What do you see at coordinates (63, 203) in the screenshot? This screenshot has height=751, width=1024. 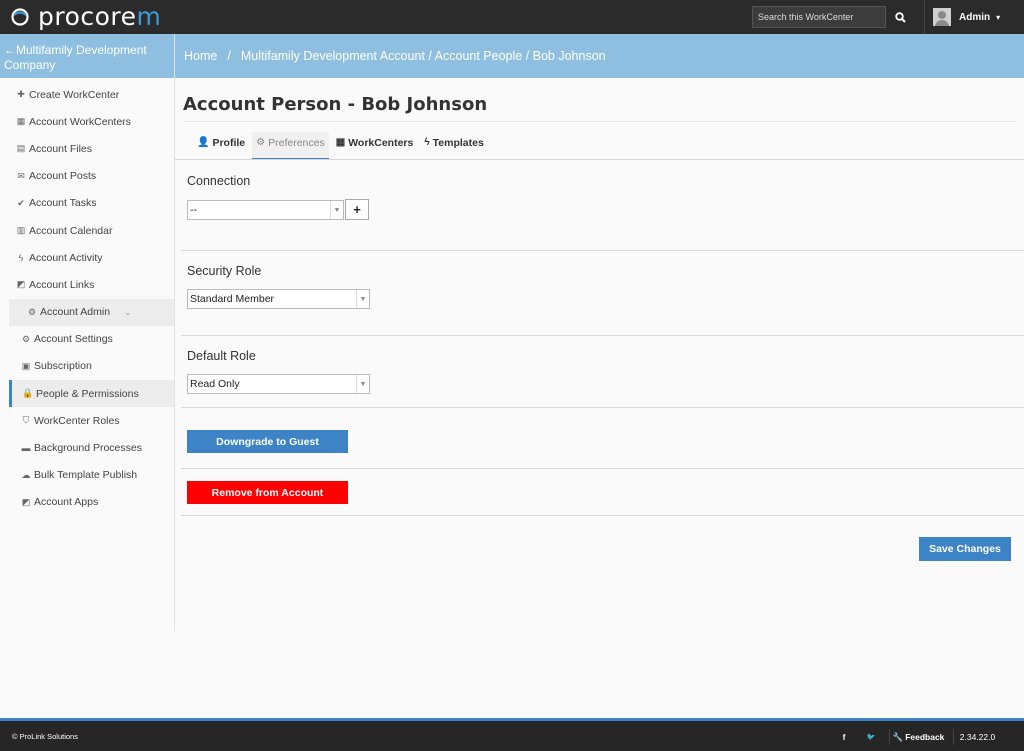 I see `sidebar-item-label: Account Tasks` at bounding box center [63, 203].